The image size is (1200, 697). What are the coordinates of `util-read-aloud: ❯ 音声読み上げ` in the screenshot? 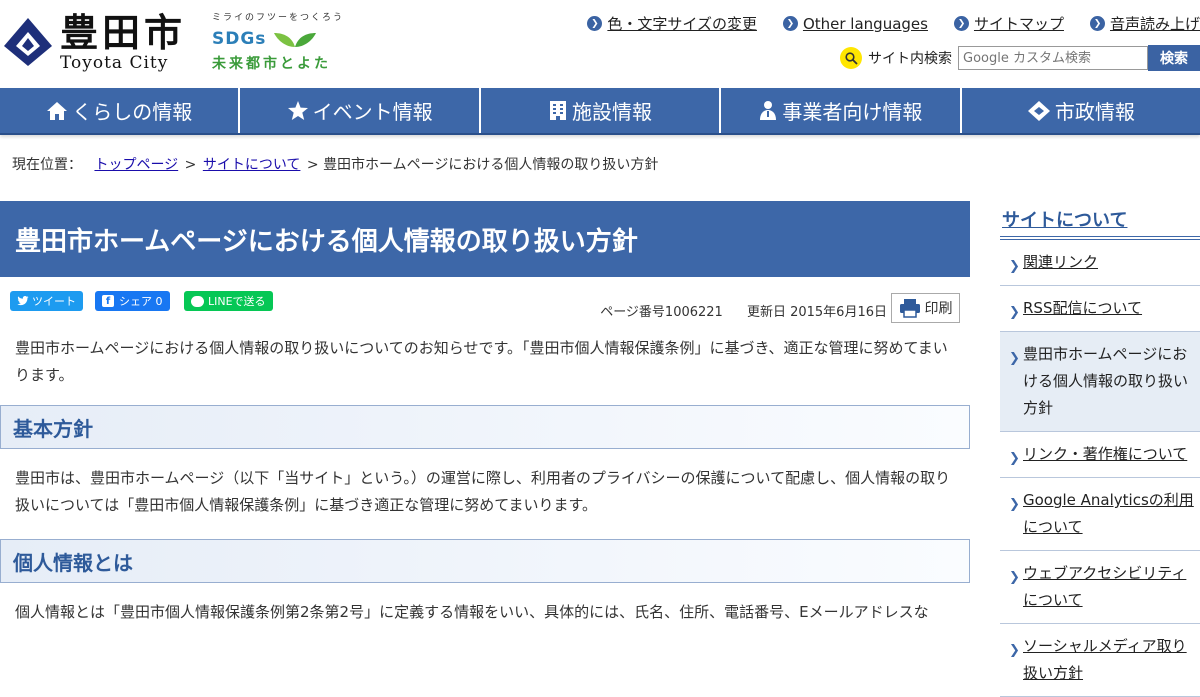 It's located at (1144, 23).